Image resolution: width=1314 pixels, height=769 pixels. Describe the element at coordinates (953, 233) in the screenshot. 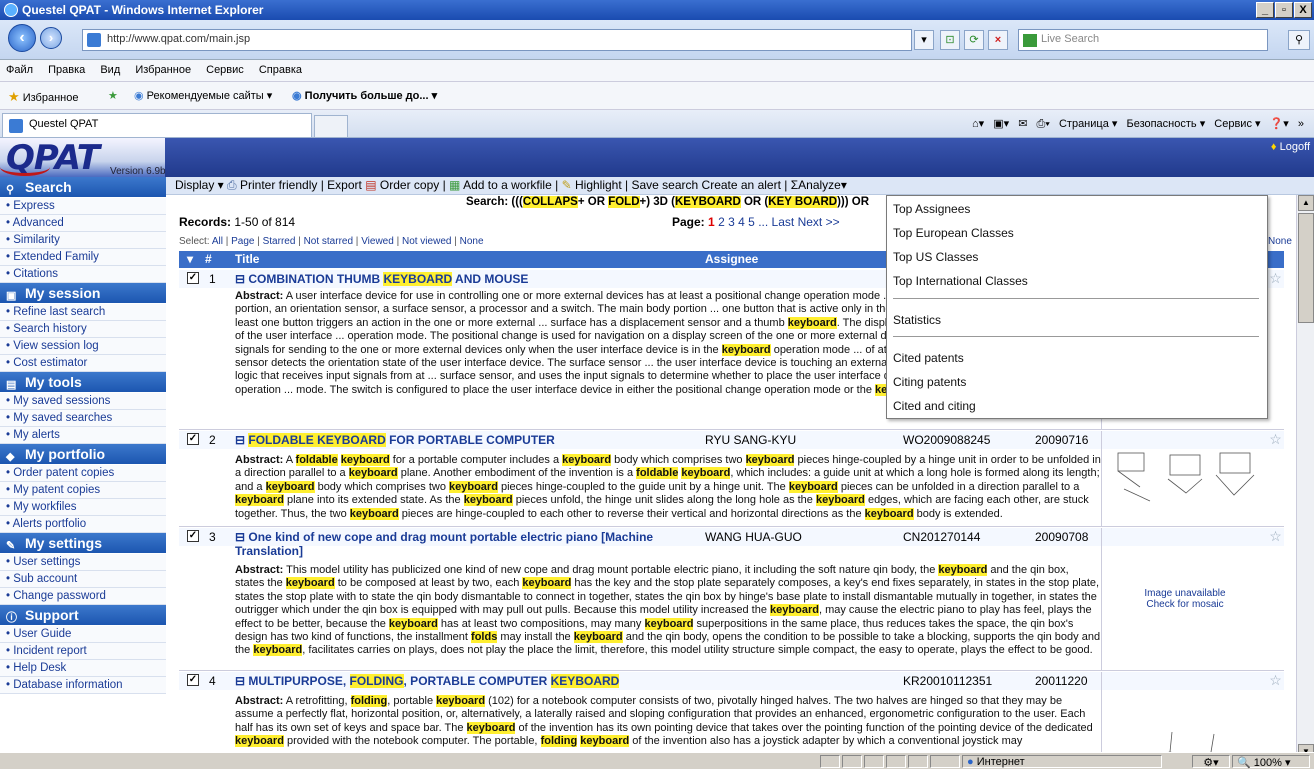

I see `analyze-item-top-european-classes: Top European Classes` at that location.